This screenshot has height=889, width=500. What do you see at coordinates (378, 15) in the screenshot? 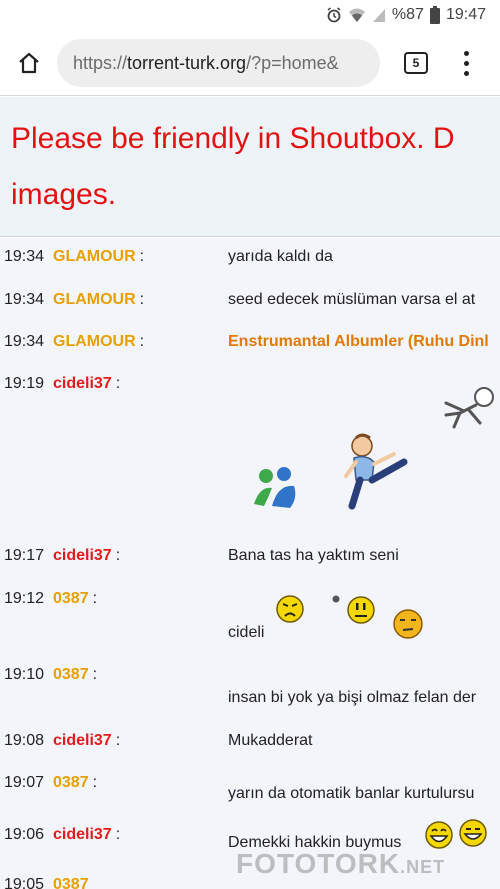
I see `signal-icon` at bounding box center [378, 15].